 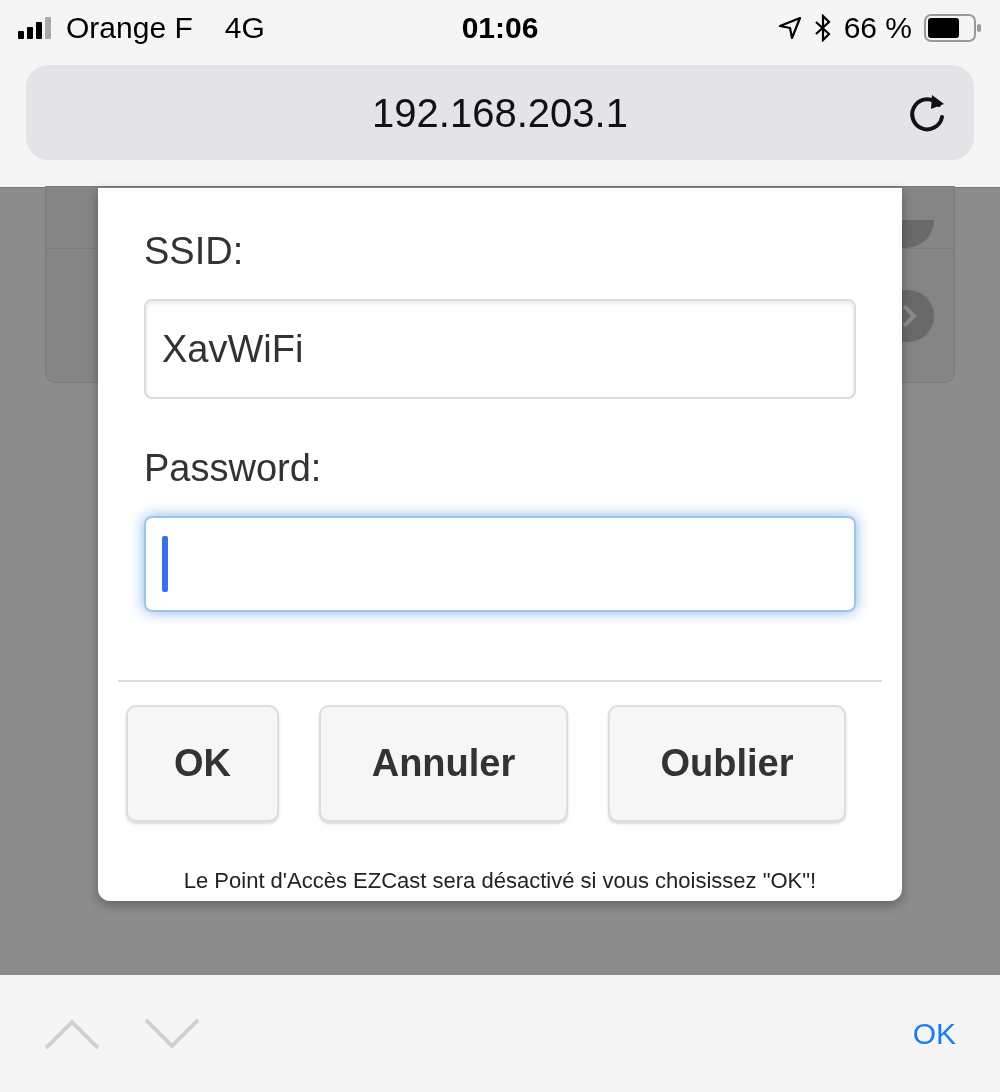 I want to click on done-button: OK, so click(x=934, y=1033).